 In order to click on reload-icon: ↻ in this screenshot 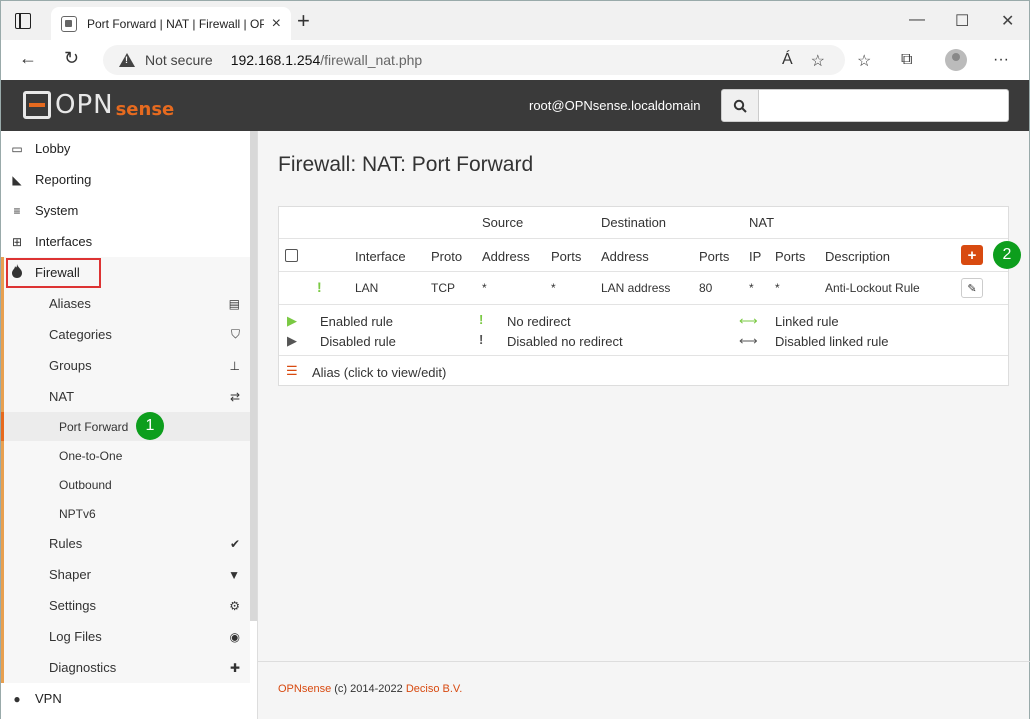, I will do `click(71, 58)`.